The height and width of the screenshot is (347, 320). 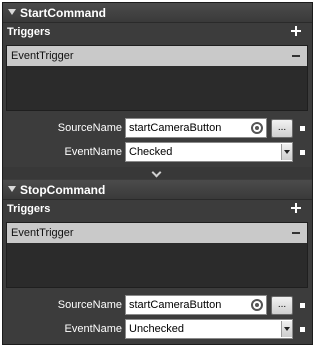 What do you see at coordinates (63, 190) in the screenshot?
I see `section-title: StopCommand` at bounding box center [63, 190].